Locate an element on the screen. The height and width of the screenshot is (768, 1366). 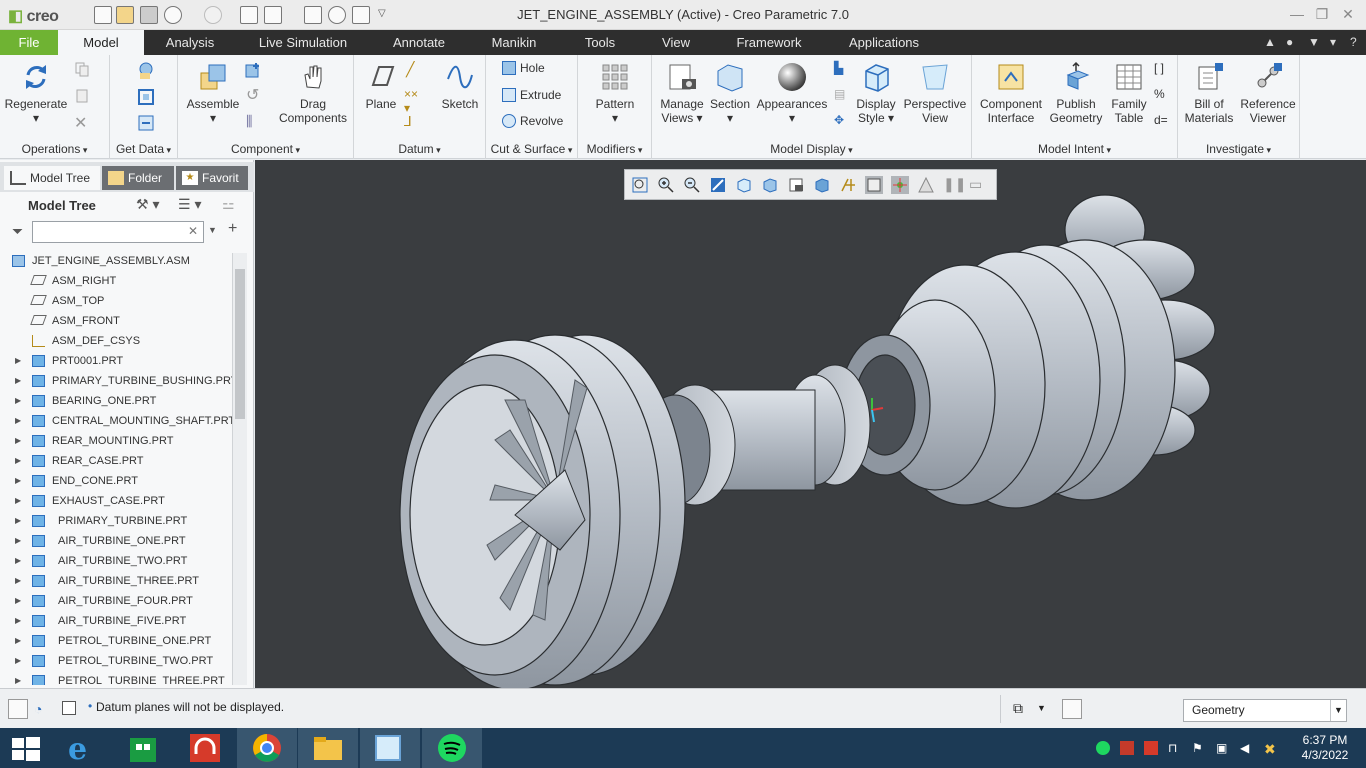
sketch-button: Sketch is located at coordinates (460, 86).